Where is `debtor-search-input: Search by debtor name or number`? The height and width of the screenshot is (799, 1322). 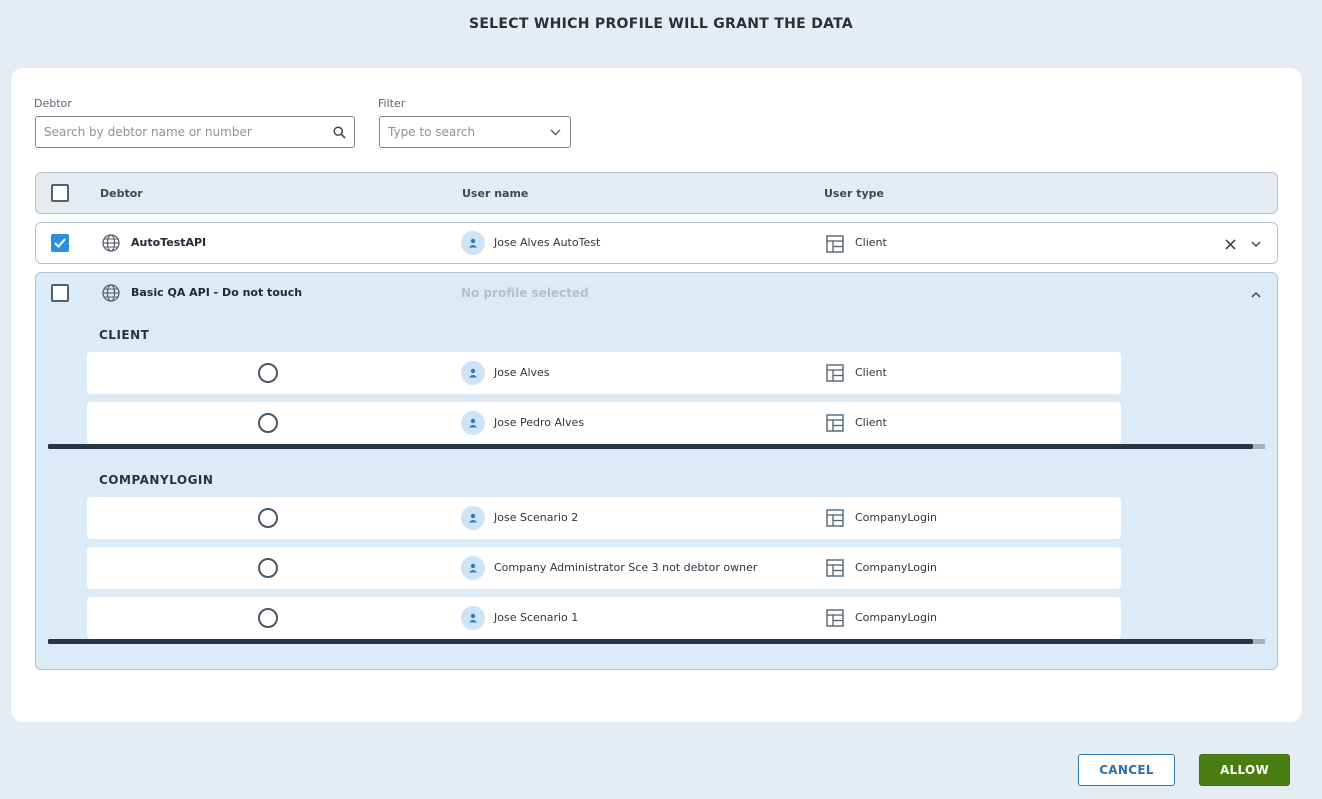
debtor-search-input: Search by debtor name or number is located at coordinates (195, 132).